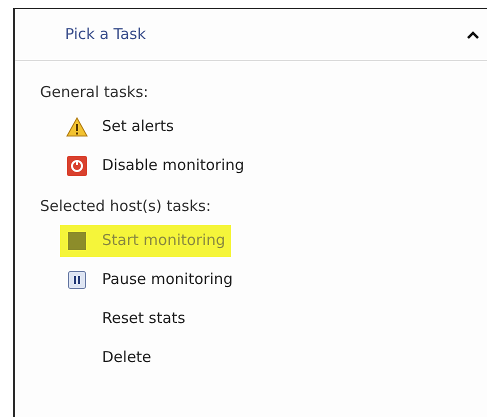  What do you see at coordinates (77, 126) in the screenshot?
I see `warning-icon` at bounding box center [77, 126].